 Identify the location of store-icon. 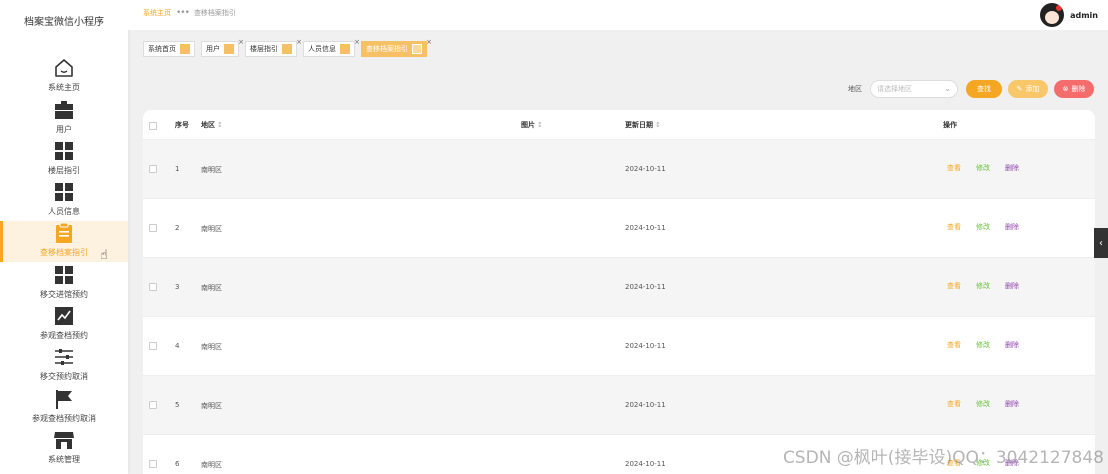
(64, 440).